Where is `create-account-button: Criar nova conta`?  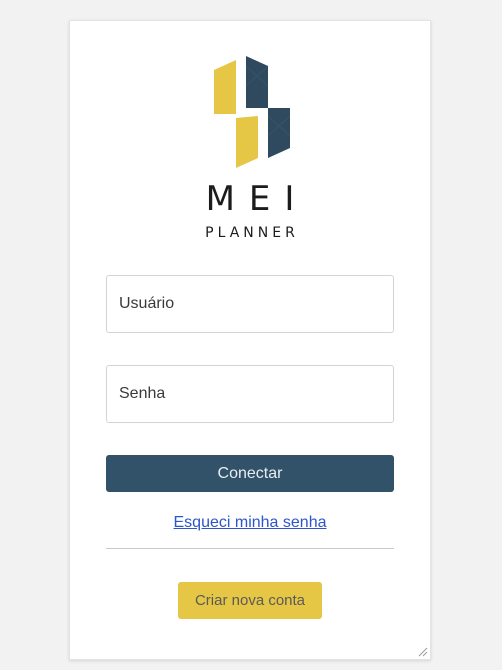
create-account-button: Criar nova conta is located at coordinates (250, 600).